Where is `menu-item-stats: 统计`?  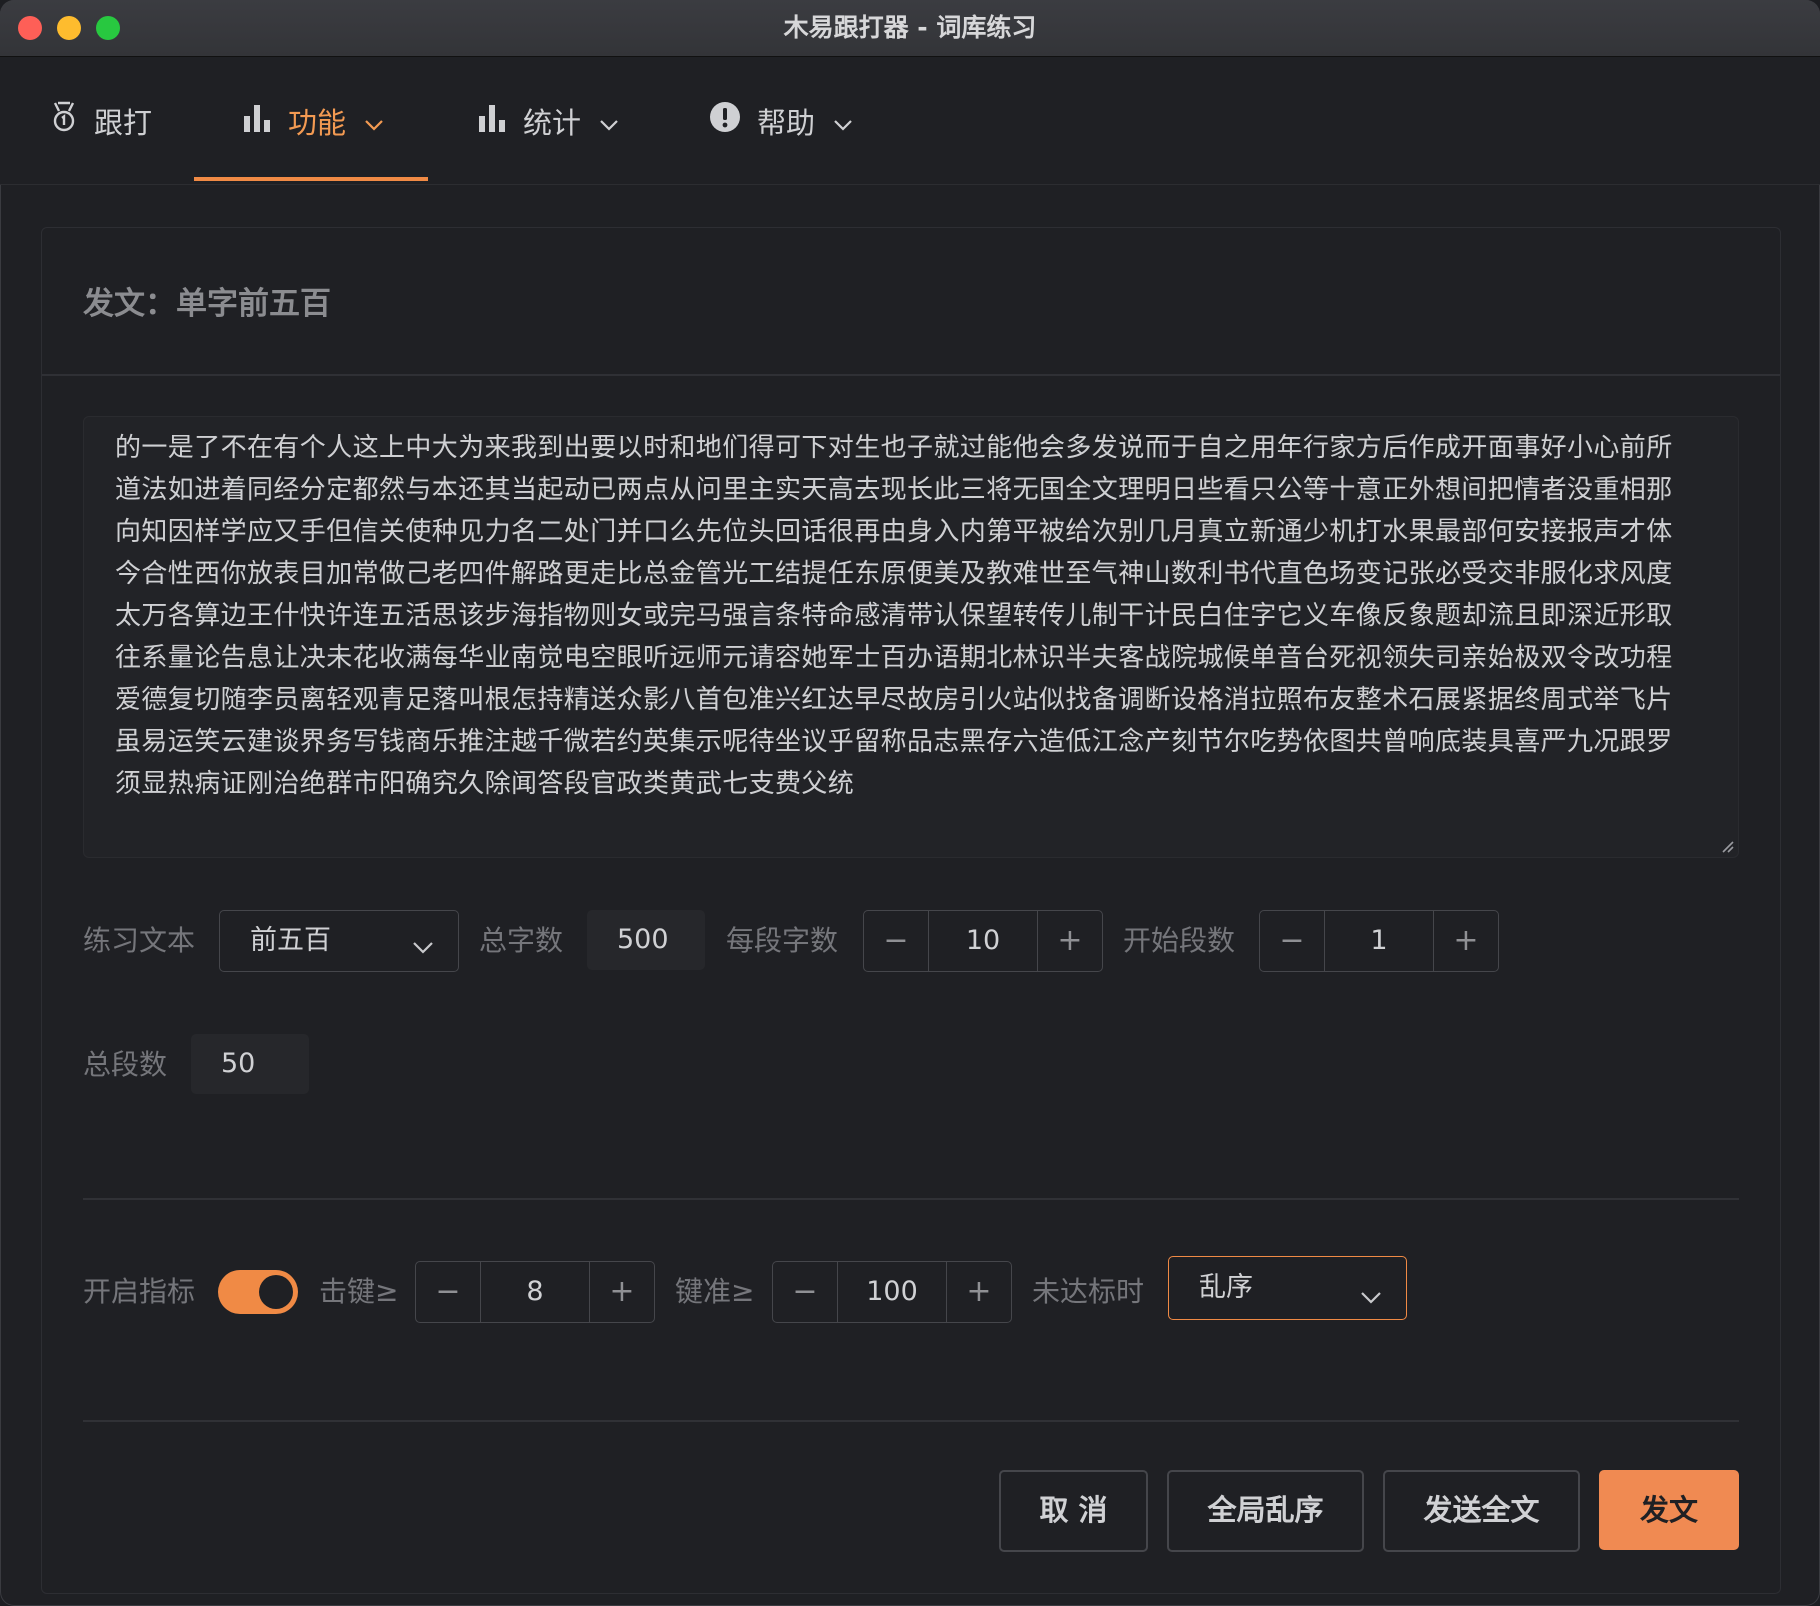 menu-item-stats: 统计 is located at coordinates (548, 120).